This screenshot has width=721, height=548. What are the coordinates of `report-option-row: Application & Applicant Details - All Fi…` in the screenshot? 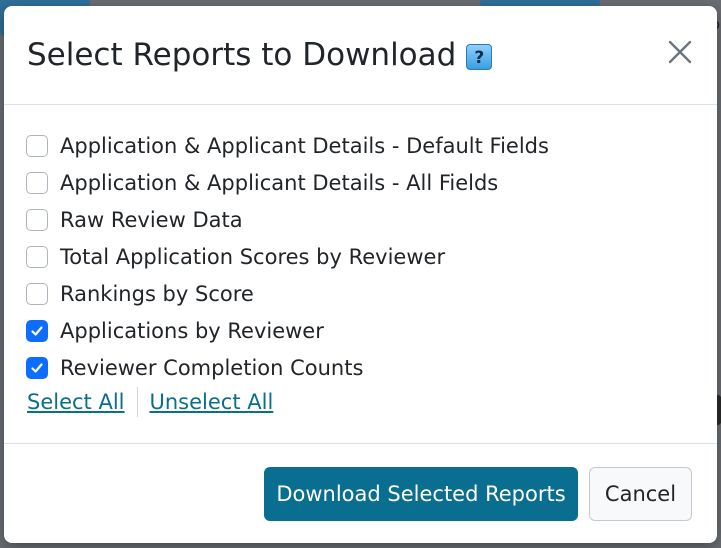 It's located at (287, 182).